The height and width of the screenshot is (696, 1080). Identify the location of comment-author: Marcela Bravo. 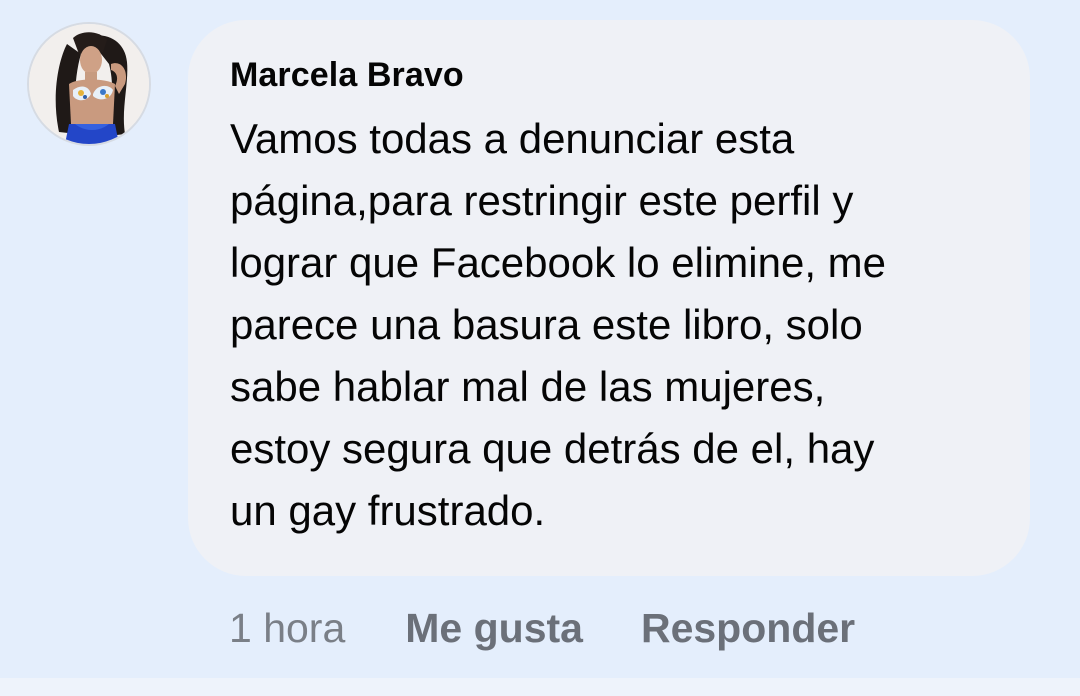
(347, 75).